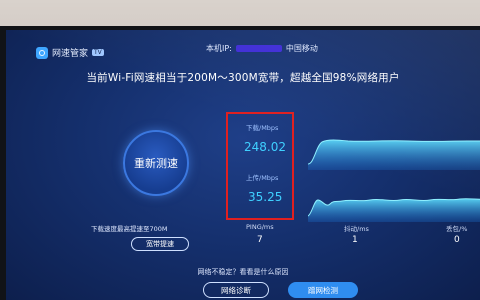  I want to click on upload-value: 35.25, so click(265, 197).